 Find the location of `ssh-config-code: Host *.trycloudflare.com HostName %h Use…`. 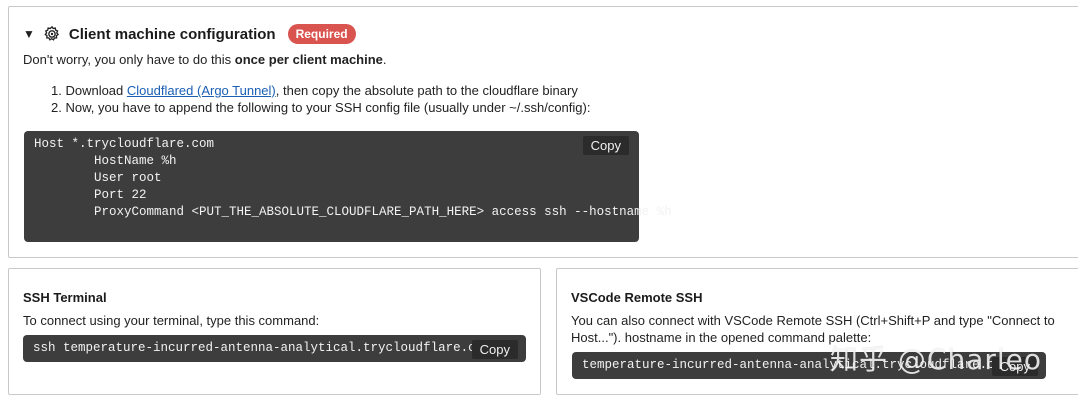

ssh-config-code: Host *.trycloudflare.com HostName %h Use… is located at coordinates (353, 178).